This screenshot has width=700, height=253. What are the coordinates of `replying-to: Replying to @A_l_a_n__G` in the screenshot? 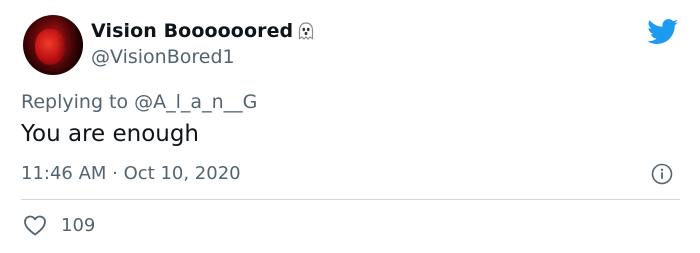 It's located at (139, 102).